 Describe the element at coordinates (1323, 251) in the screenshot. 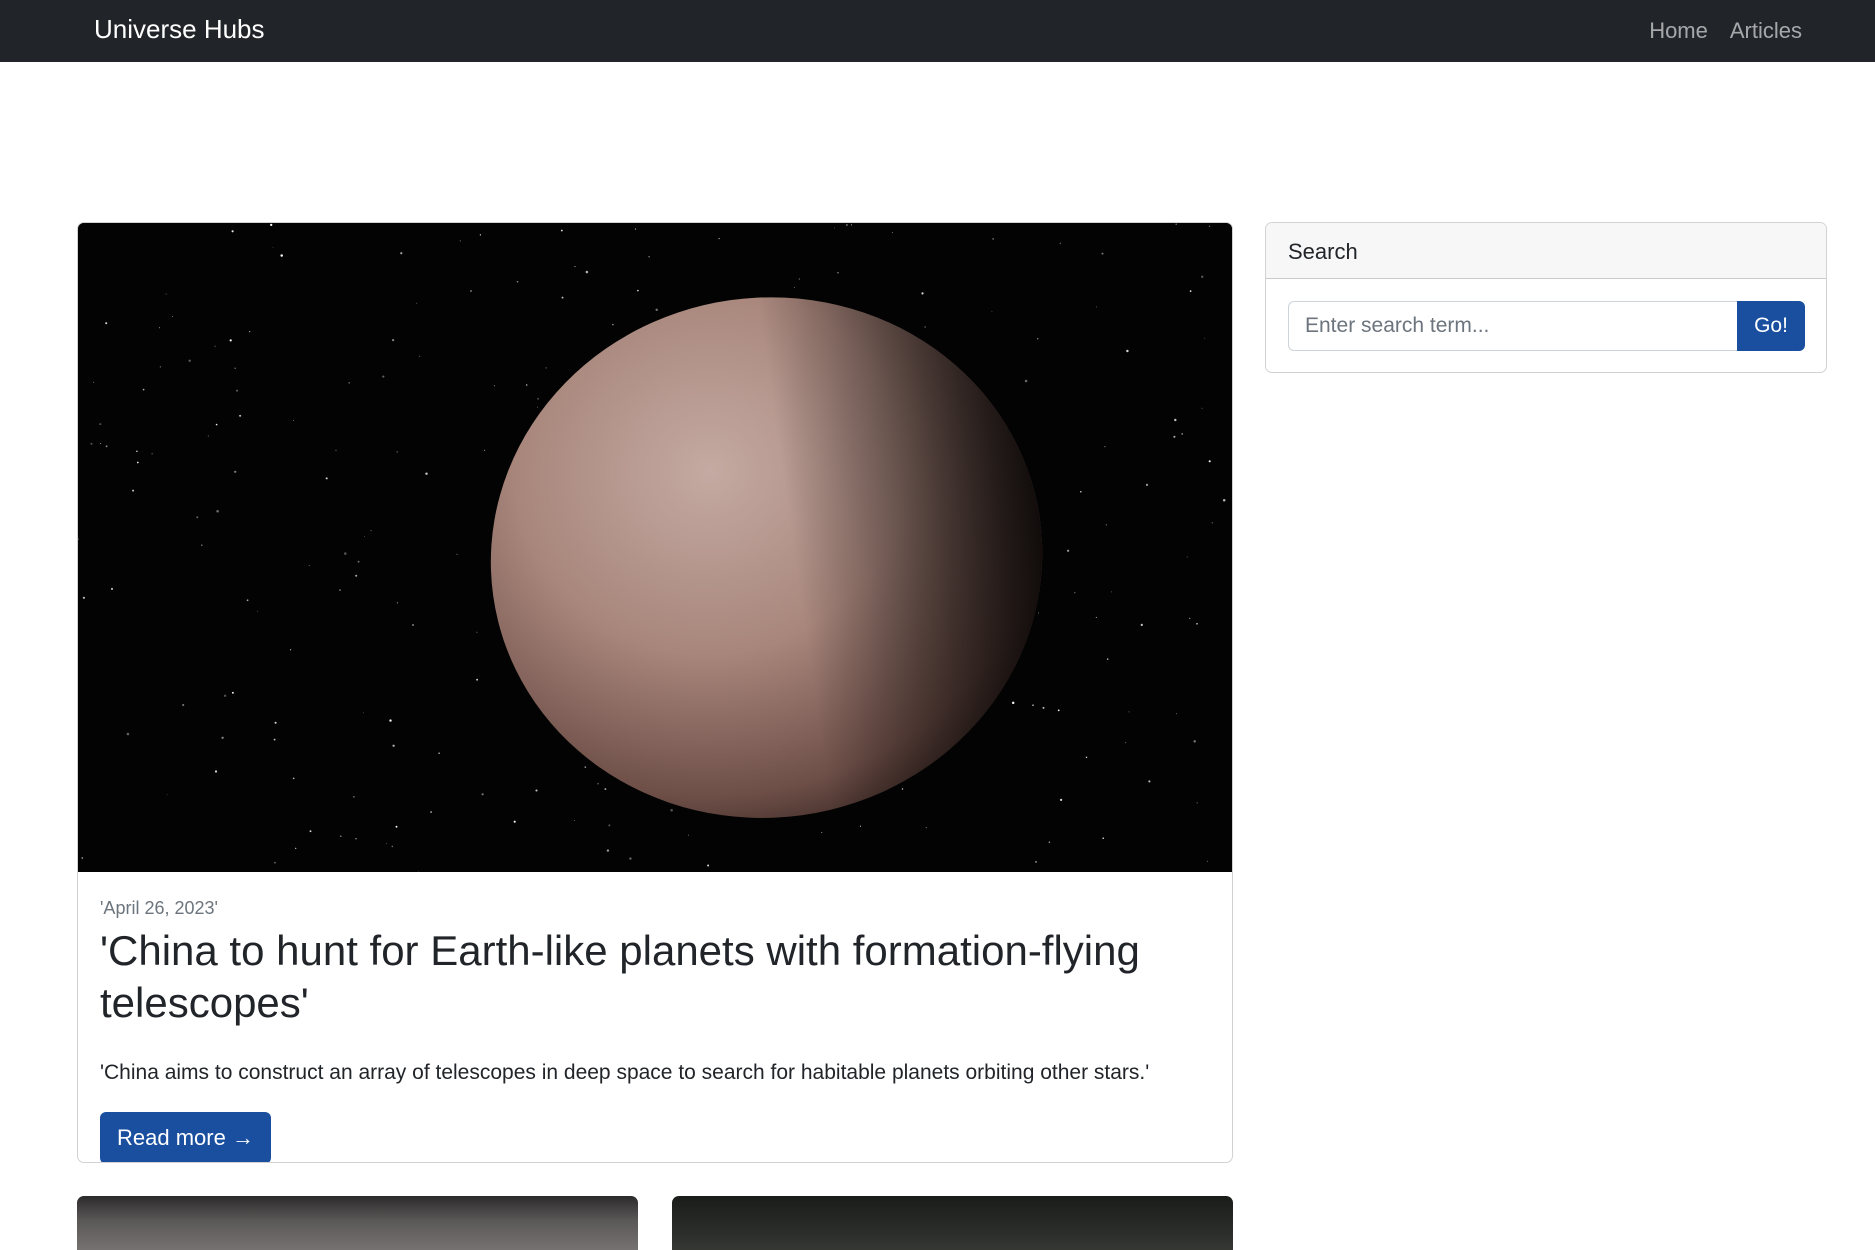

I see `search-heading: Search` at that location.